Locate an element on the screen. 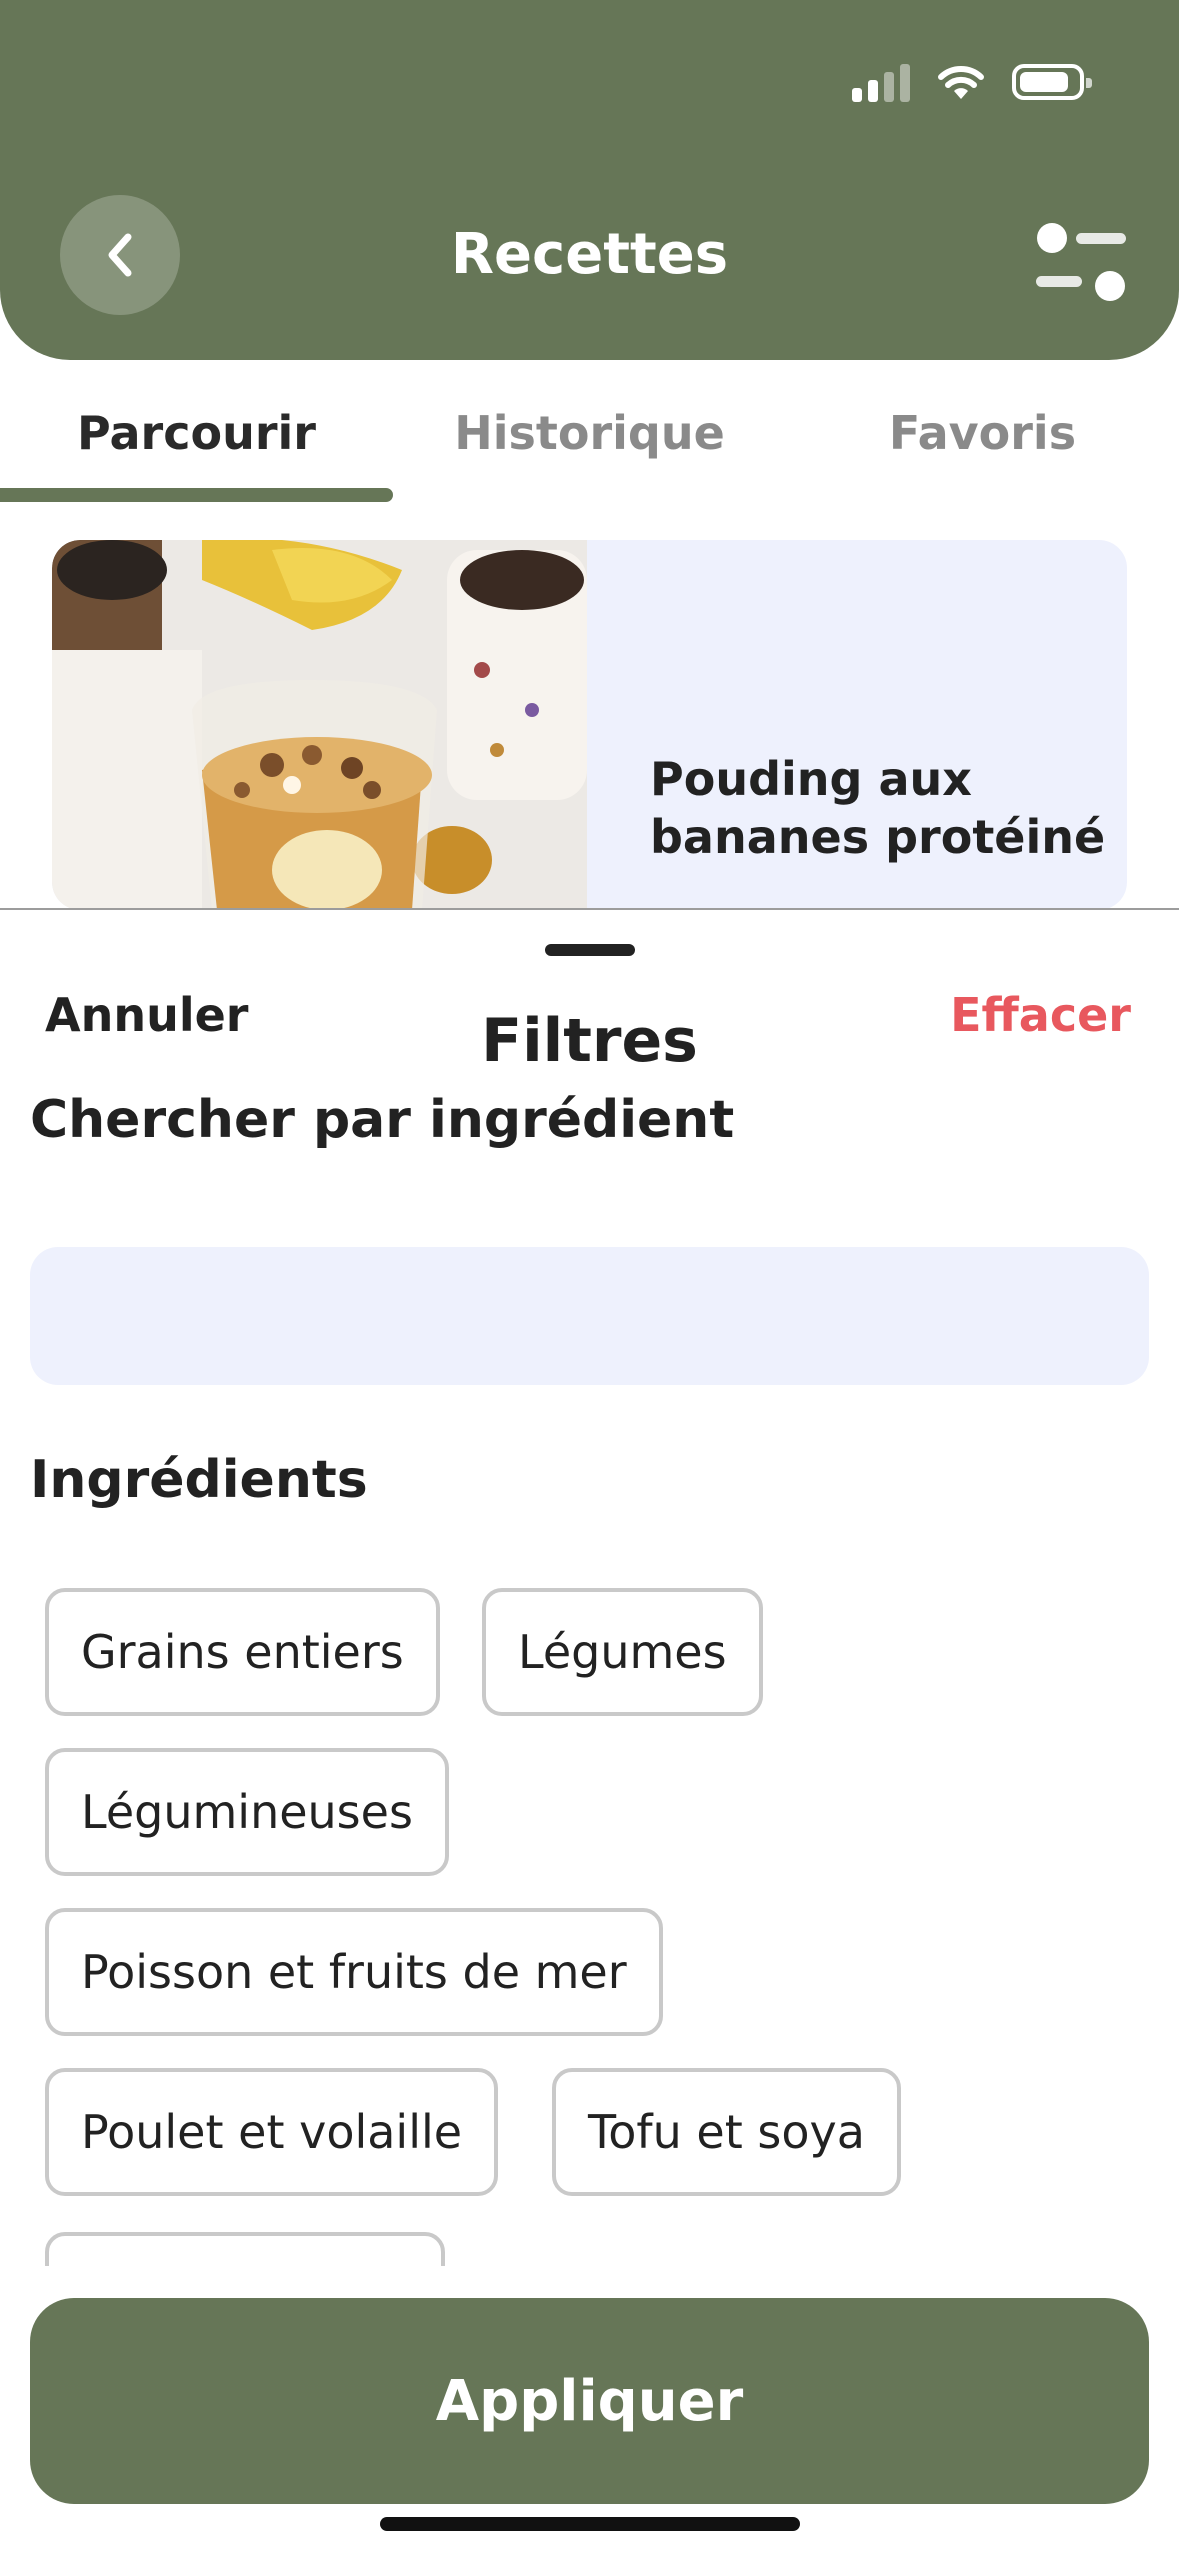 The height and width of the screenshot is (2558, 1179). chip-legumes: Légumes is located at coordinates (622, 1652).